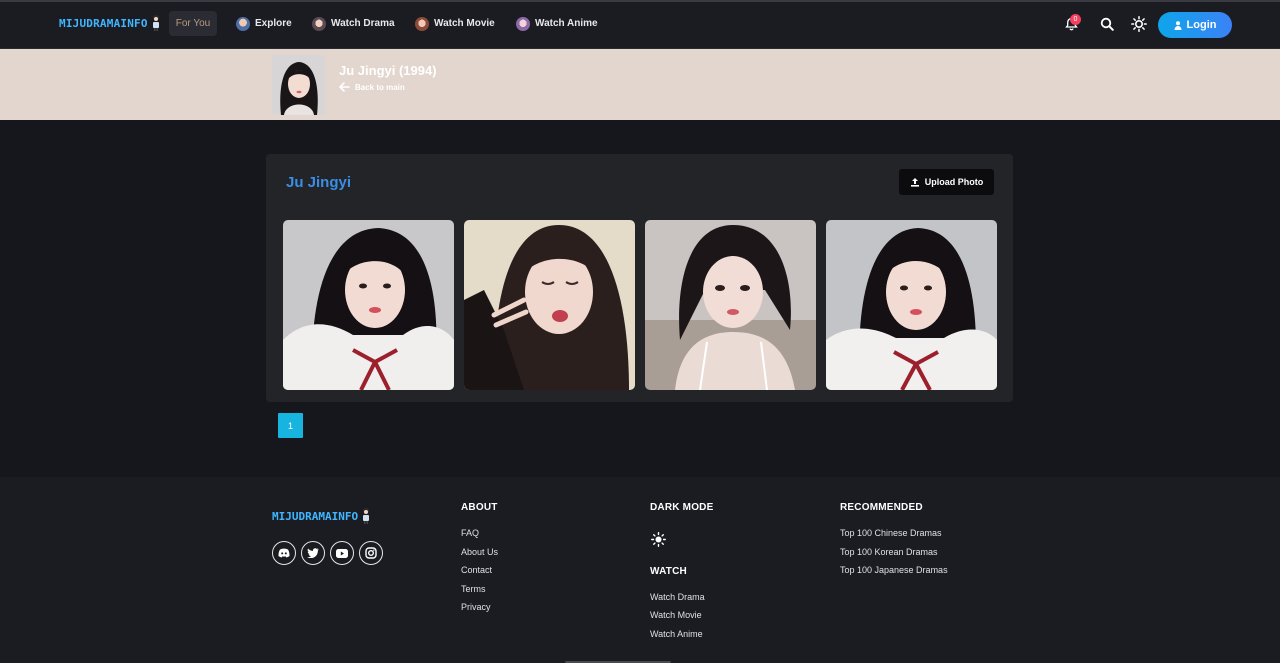 This screenshot has width=1280, height=663. Describe the element at coordinates (1075, 19) in the screenshot. I see `notification-count-badge: 0` at that location.